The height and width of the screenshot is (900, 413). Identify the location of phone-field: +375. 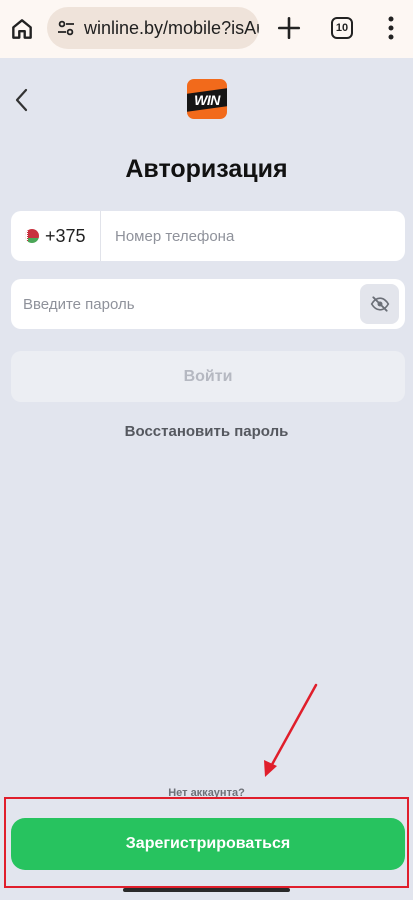
(208, 236).